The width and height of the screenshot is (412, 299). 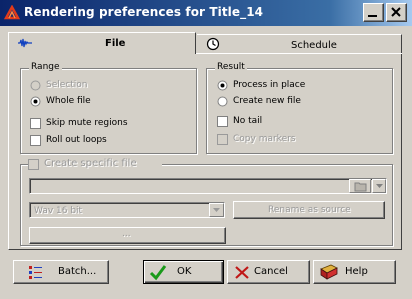 I want to click on format-select: Wav 16 bit, so click(x=127, y=210).